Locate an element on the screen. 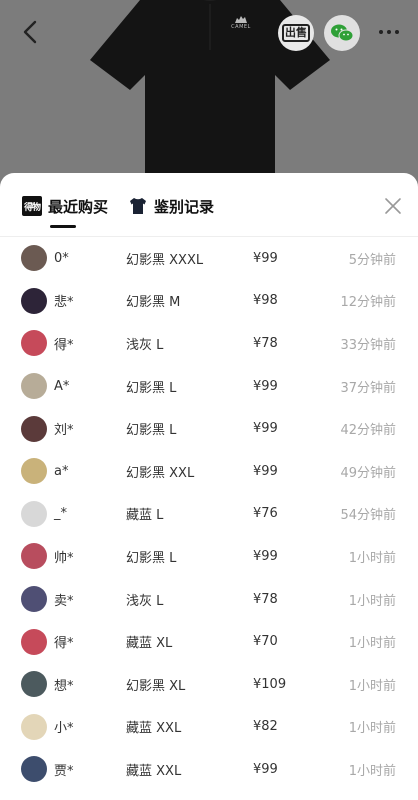  buyer-name: _* is located at coordinates (60, 514).